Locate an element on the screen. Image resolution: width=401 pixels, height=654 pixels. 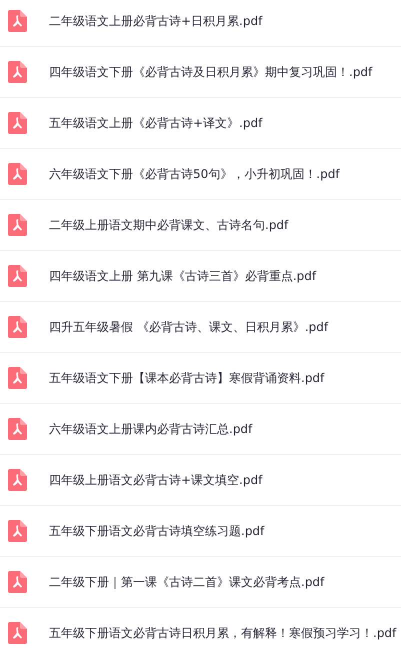
file-name: 五年级下册语文必背古诗日积月累，有解释！寒假预习学习！.pdf is located at coordinates (222, 633).